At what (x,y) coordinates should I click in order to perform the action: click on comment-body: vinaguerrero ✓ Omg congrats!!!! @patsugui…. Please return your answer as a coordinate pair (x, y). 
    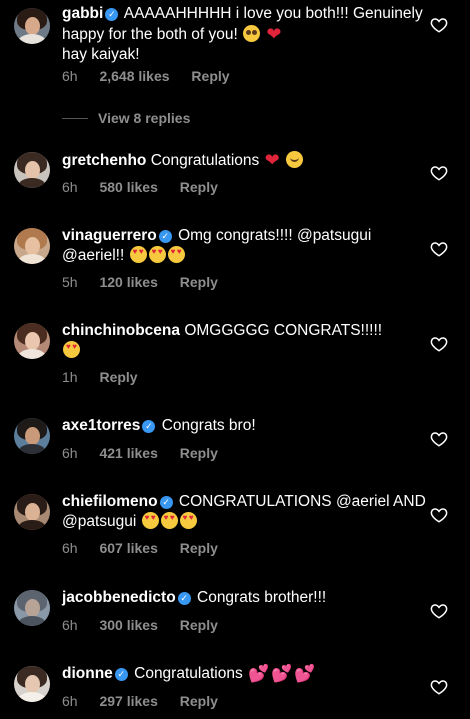
    Looking at the image, I should click on (247, 246).